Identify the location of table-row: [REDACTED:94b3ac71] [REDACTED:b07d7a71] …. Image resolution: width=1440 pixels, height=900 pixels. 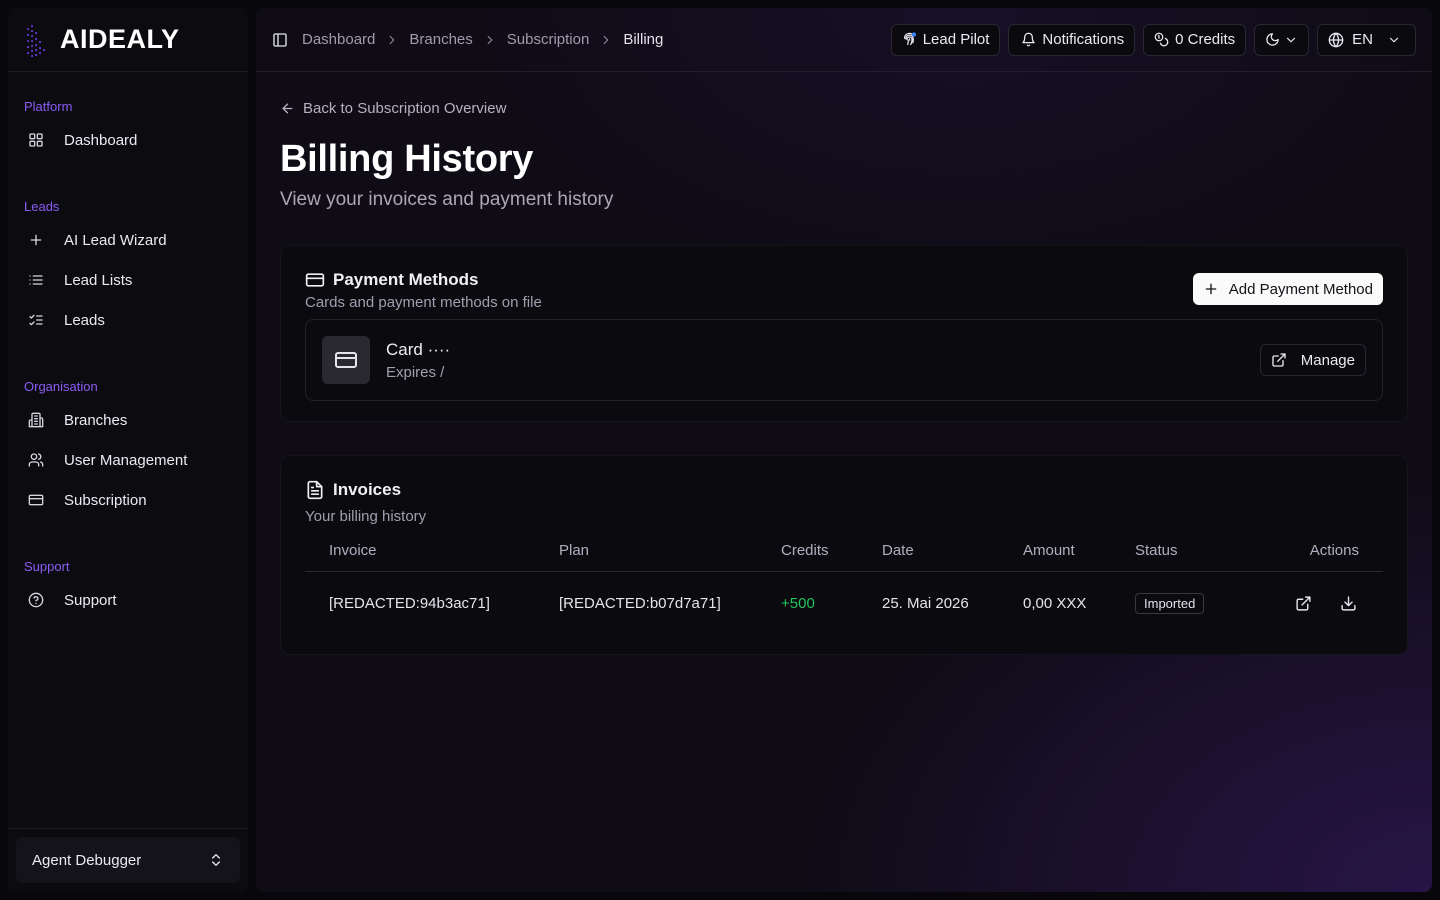
(844, 603).